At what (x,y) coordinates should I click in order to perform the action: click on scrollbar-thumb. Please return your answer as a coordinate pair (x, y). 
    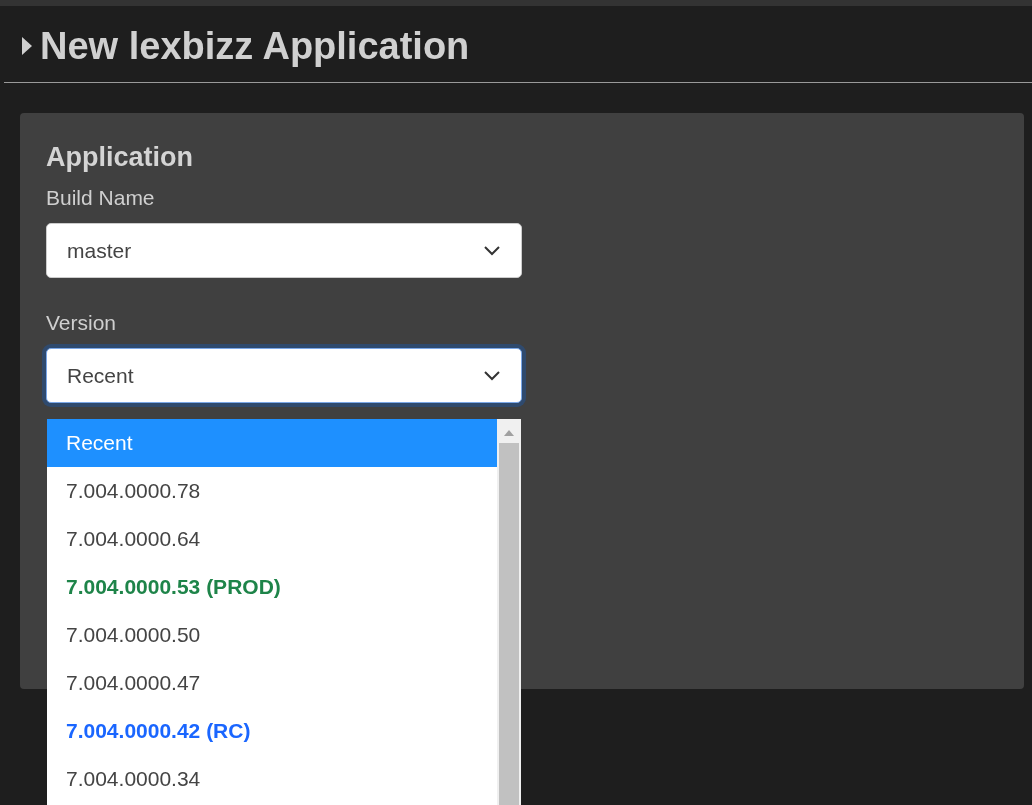
    Looking at the image, I should click on (509, 624).